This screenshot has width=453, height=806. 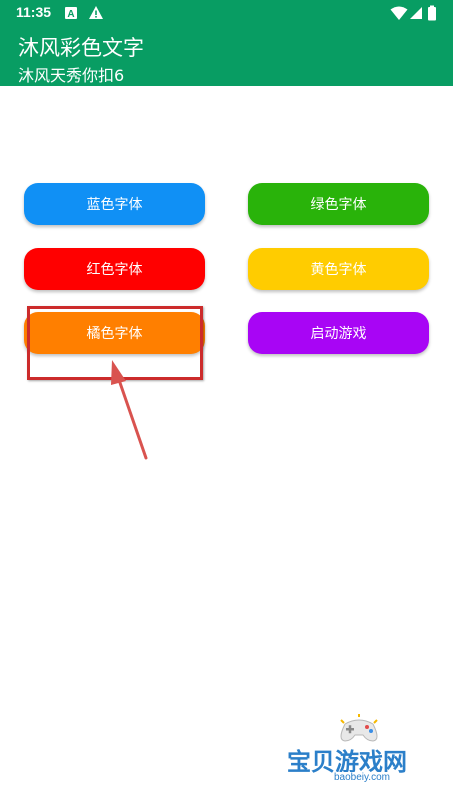 I want to click on battery-icon, so click(x=432, y=13).